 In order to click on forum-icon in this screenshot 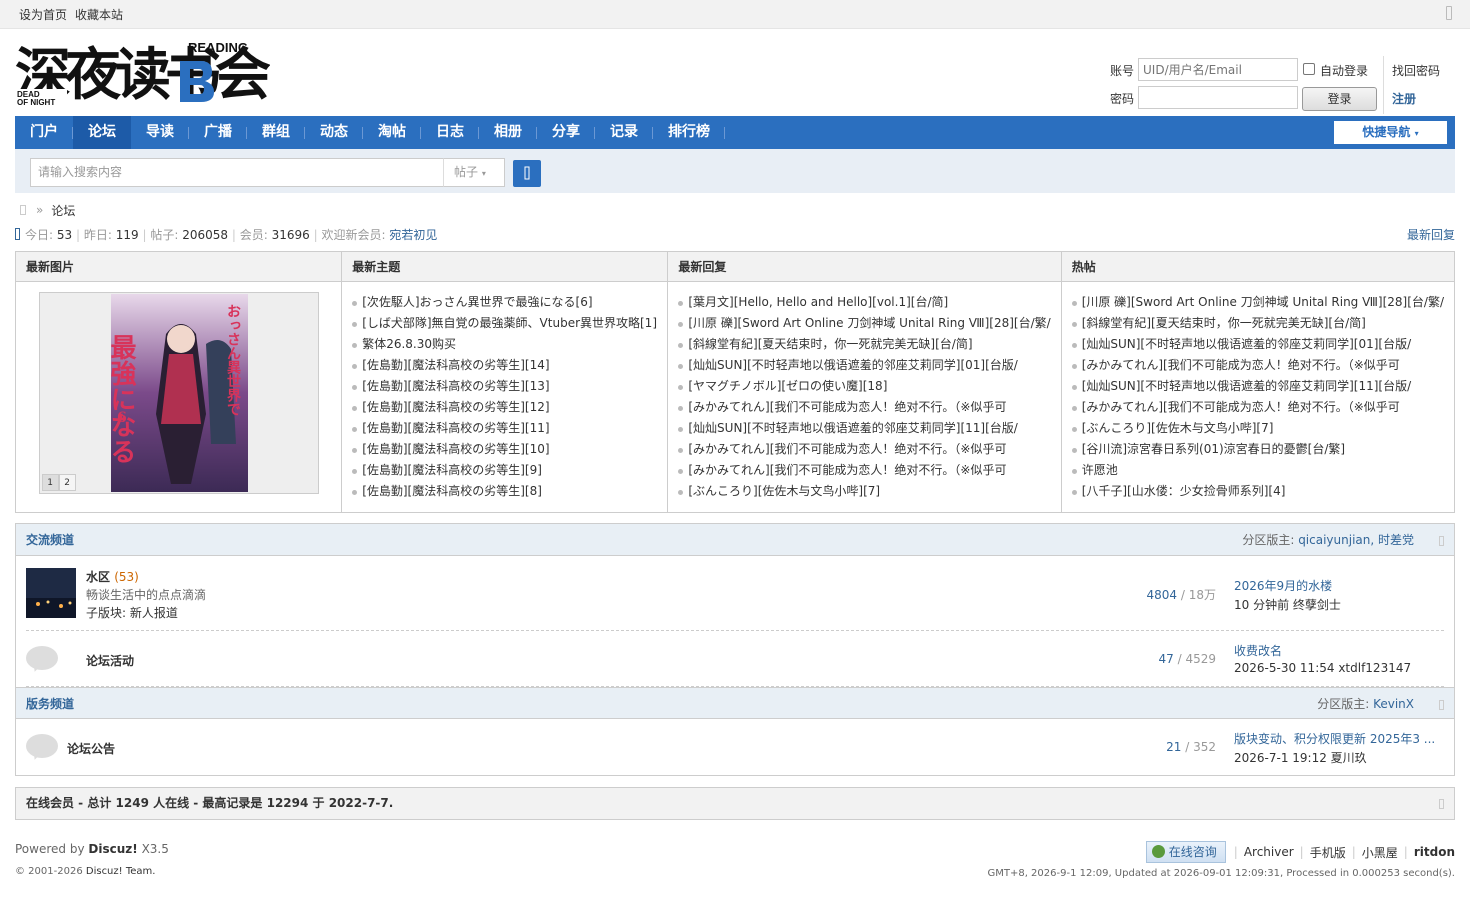, I will do `click(51, 593)`.